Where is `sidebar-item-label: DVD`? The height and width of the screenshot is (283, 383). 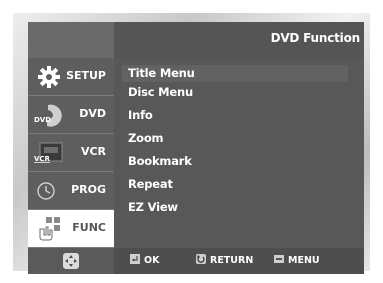
sidebar-item-label: DVD is located at coordinates (92, 113).